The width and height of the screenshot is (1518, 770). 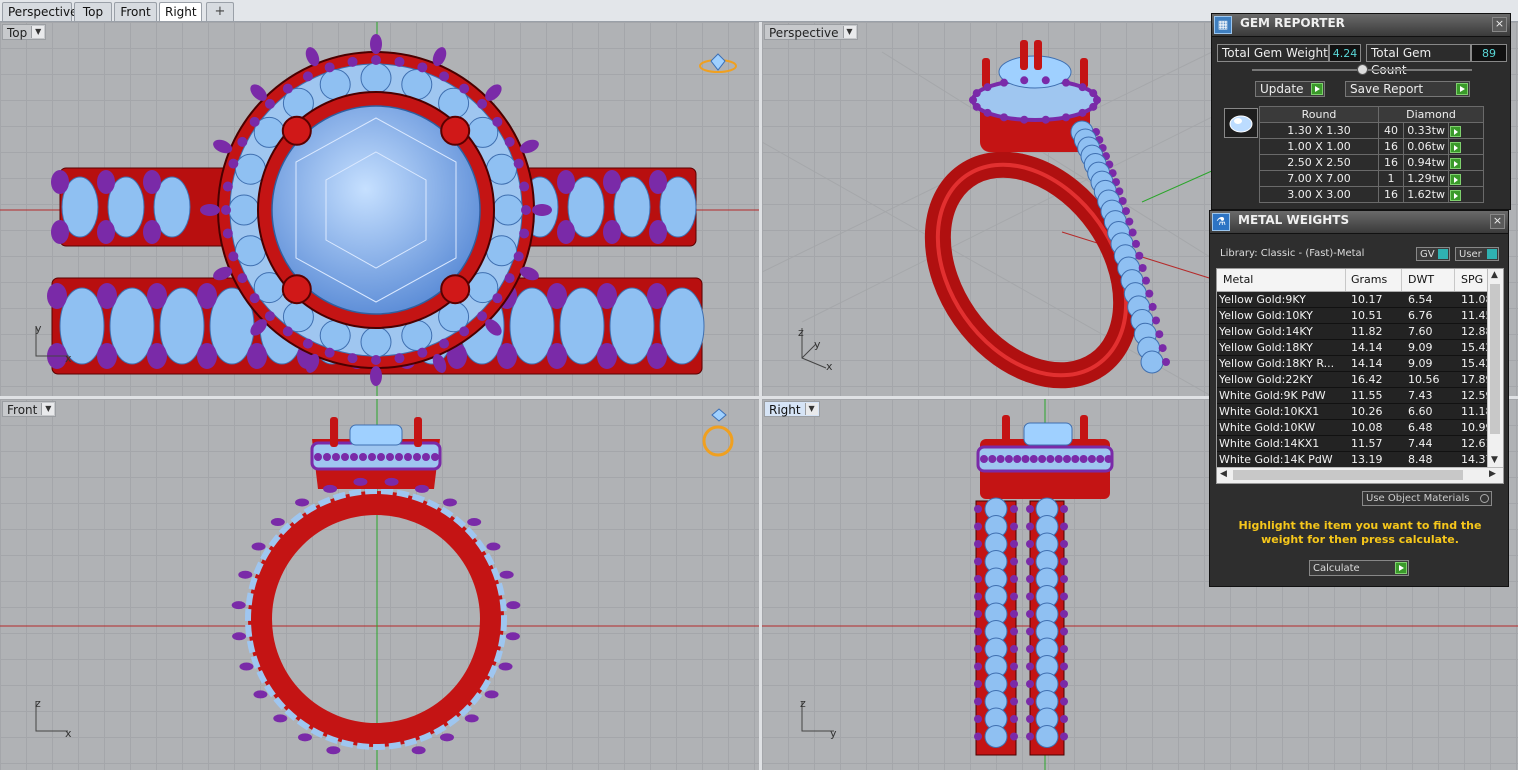 I want to click on metal-list-header: Metal Grams DWT SPG, so click(x=1353, y=280).